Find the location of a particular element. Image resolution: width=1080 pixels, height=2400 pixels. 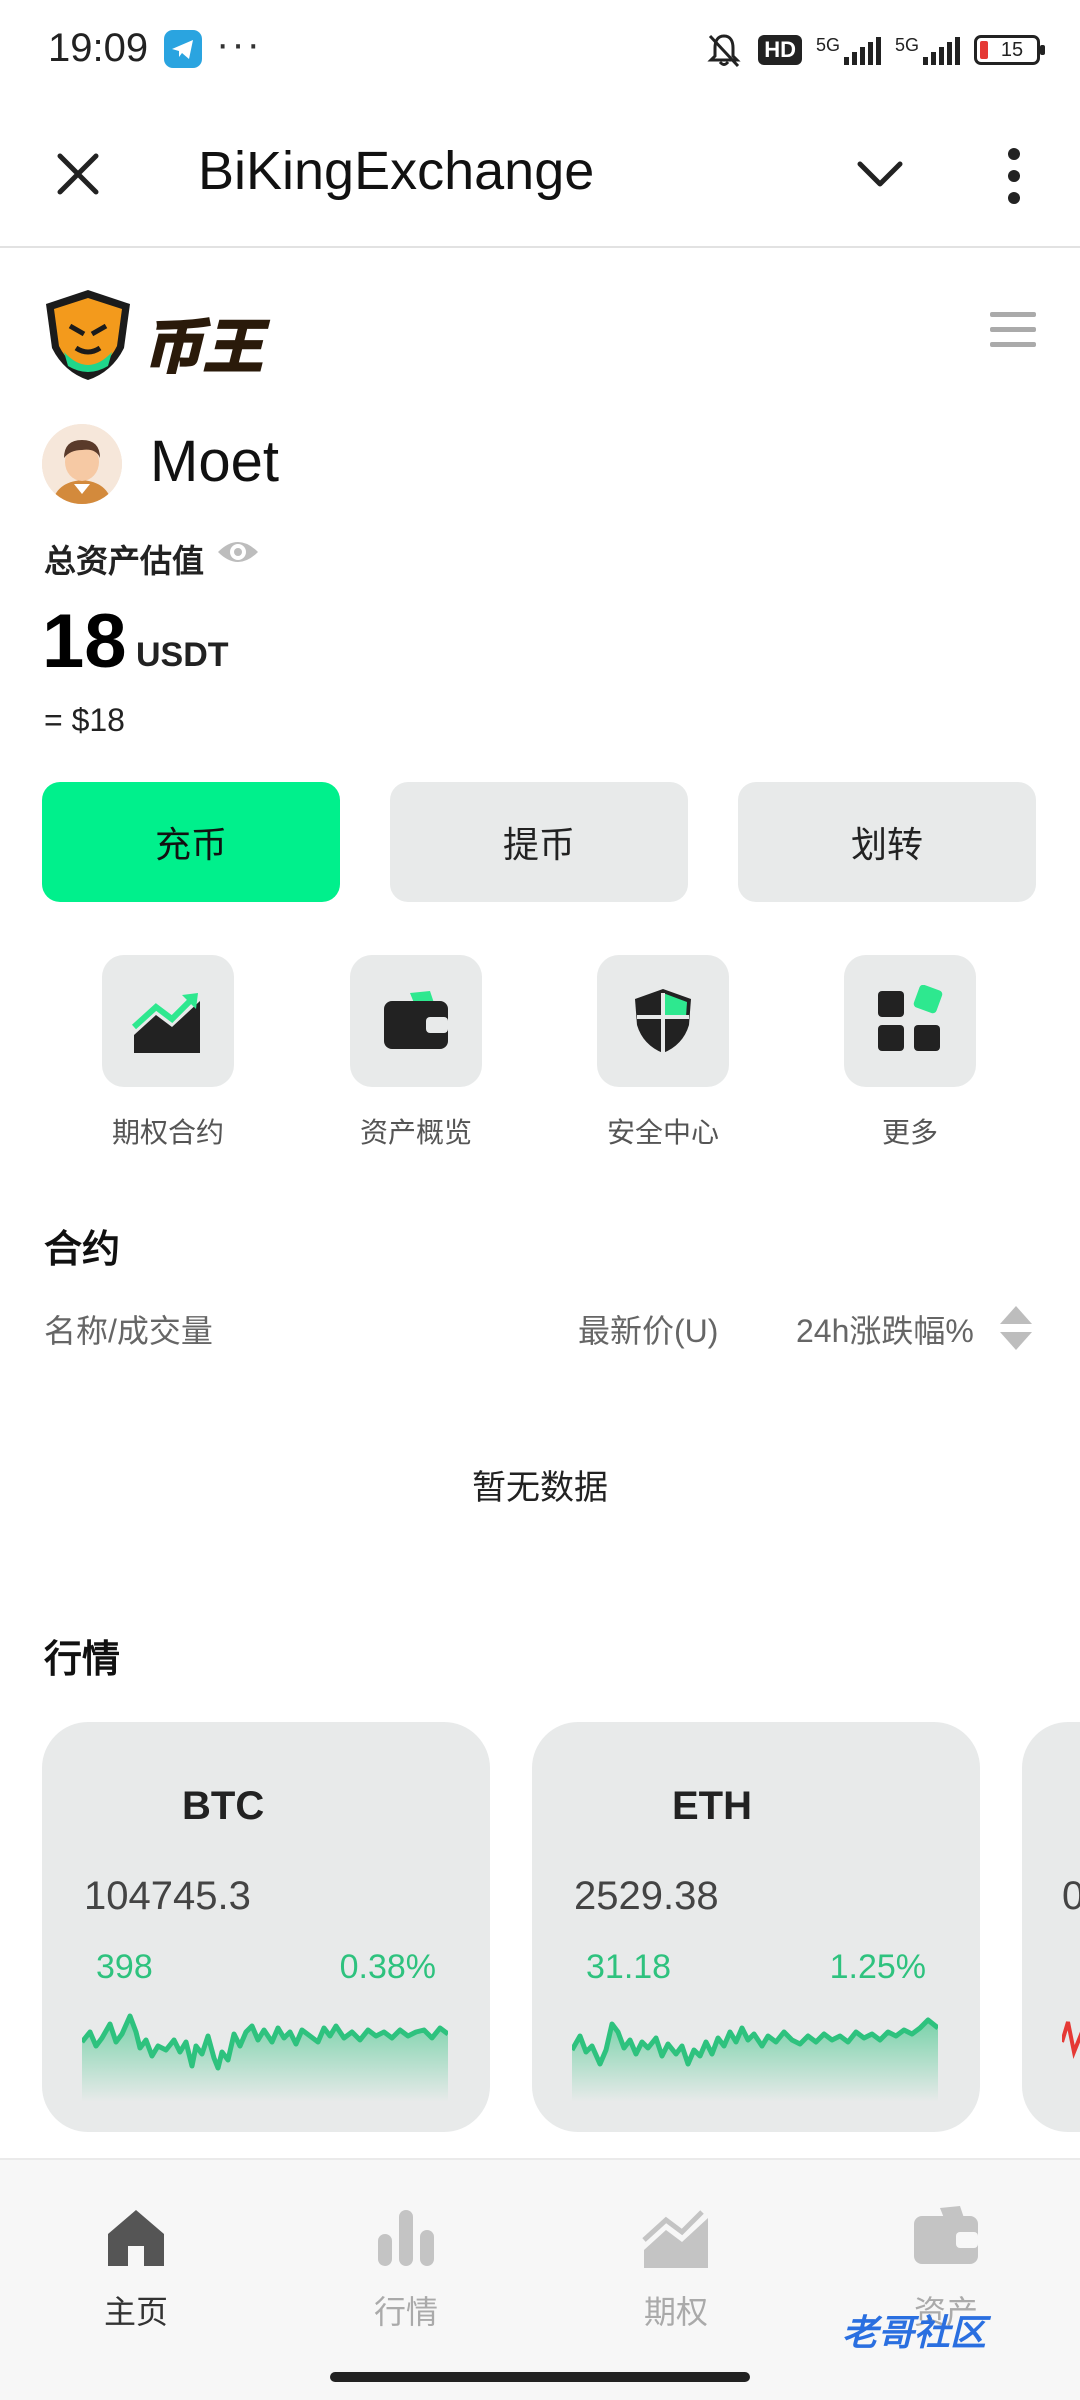

brand-logo: 币王 is located at coordinates (165, 334).